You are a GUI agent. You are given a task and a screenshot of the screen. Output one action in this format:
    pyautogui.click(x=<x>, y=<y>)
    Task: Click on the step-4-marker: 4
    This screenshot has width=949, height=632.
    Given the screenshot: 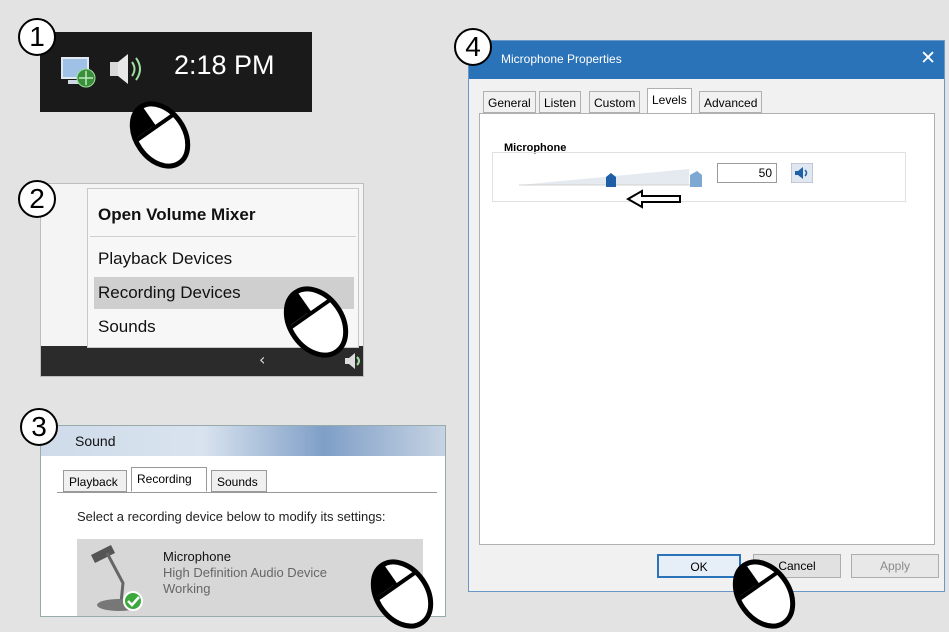 What is the action you would take?
    pyautogui.click(x=473, y=47)
    